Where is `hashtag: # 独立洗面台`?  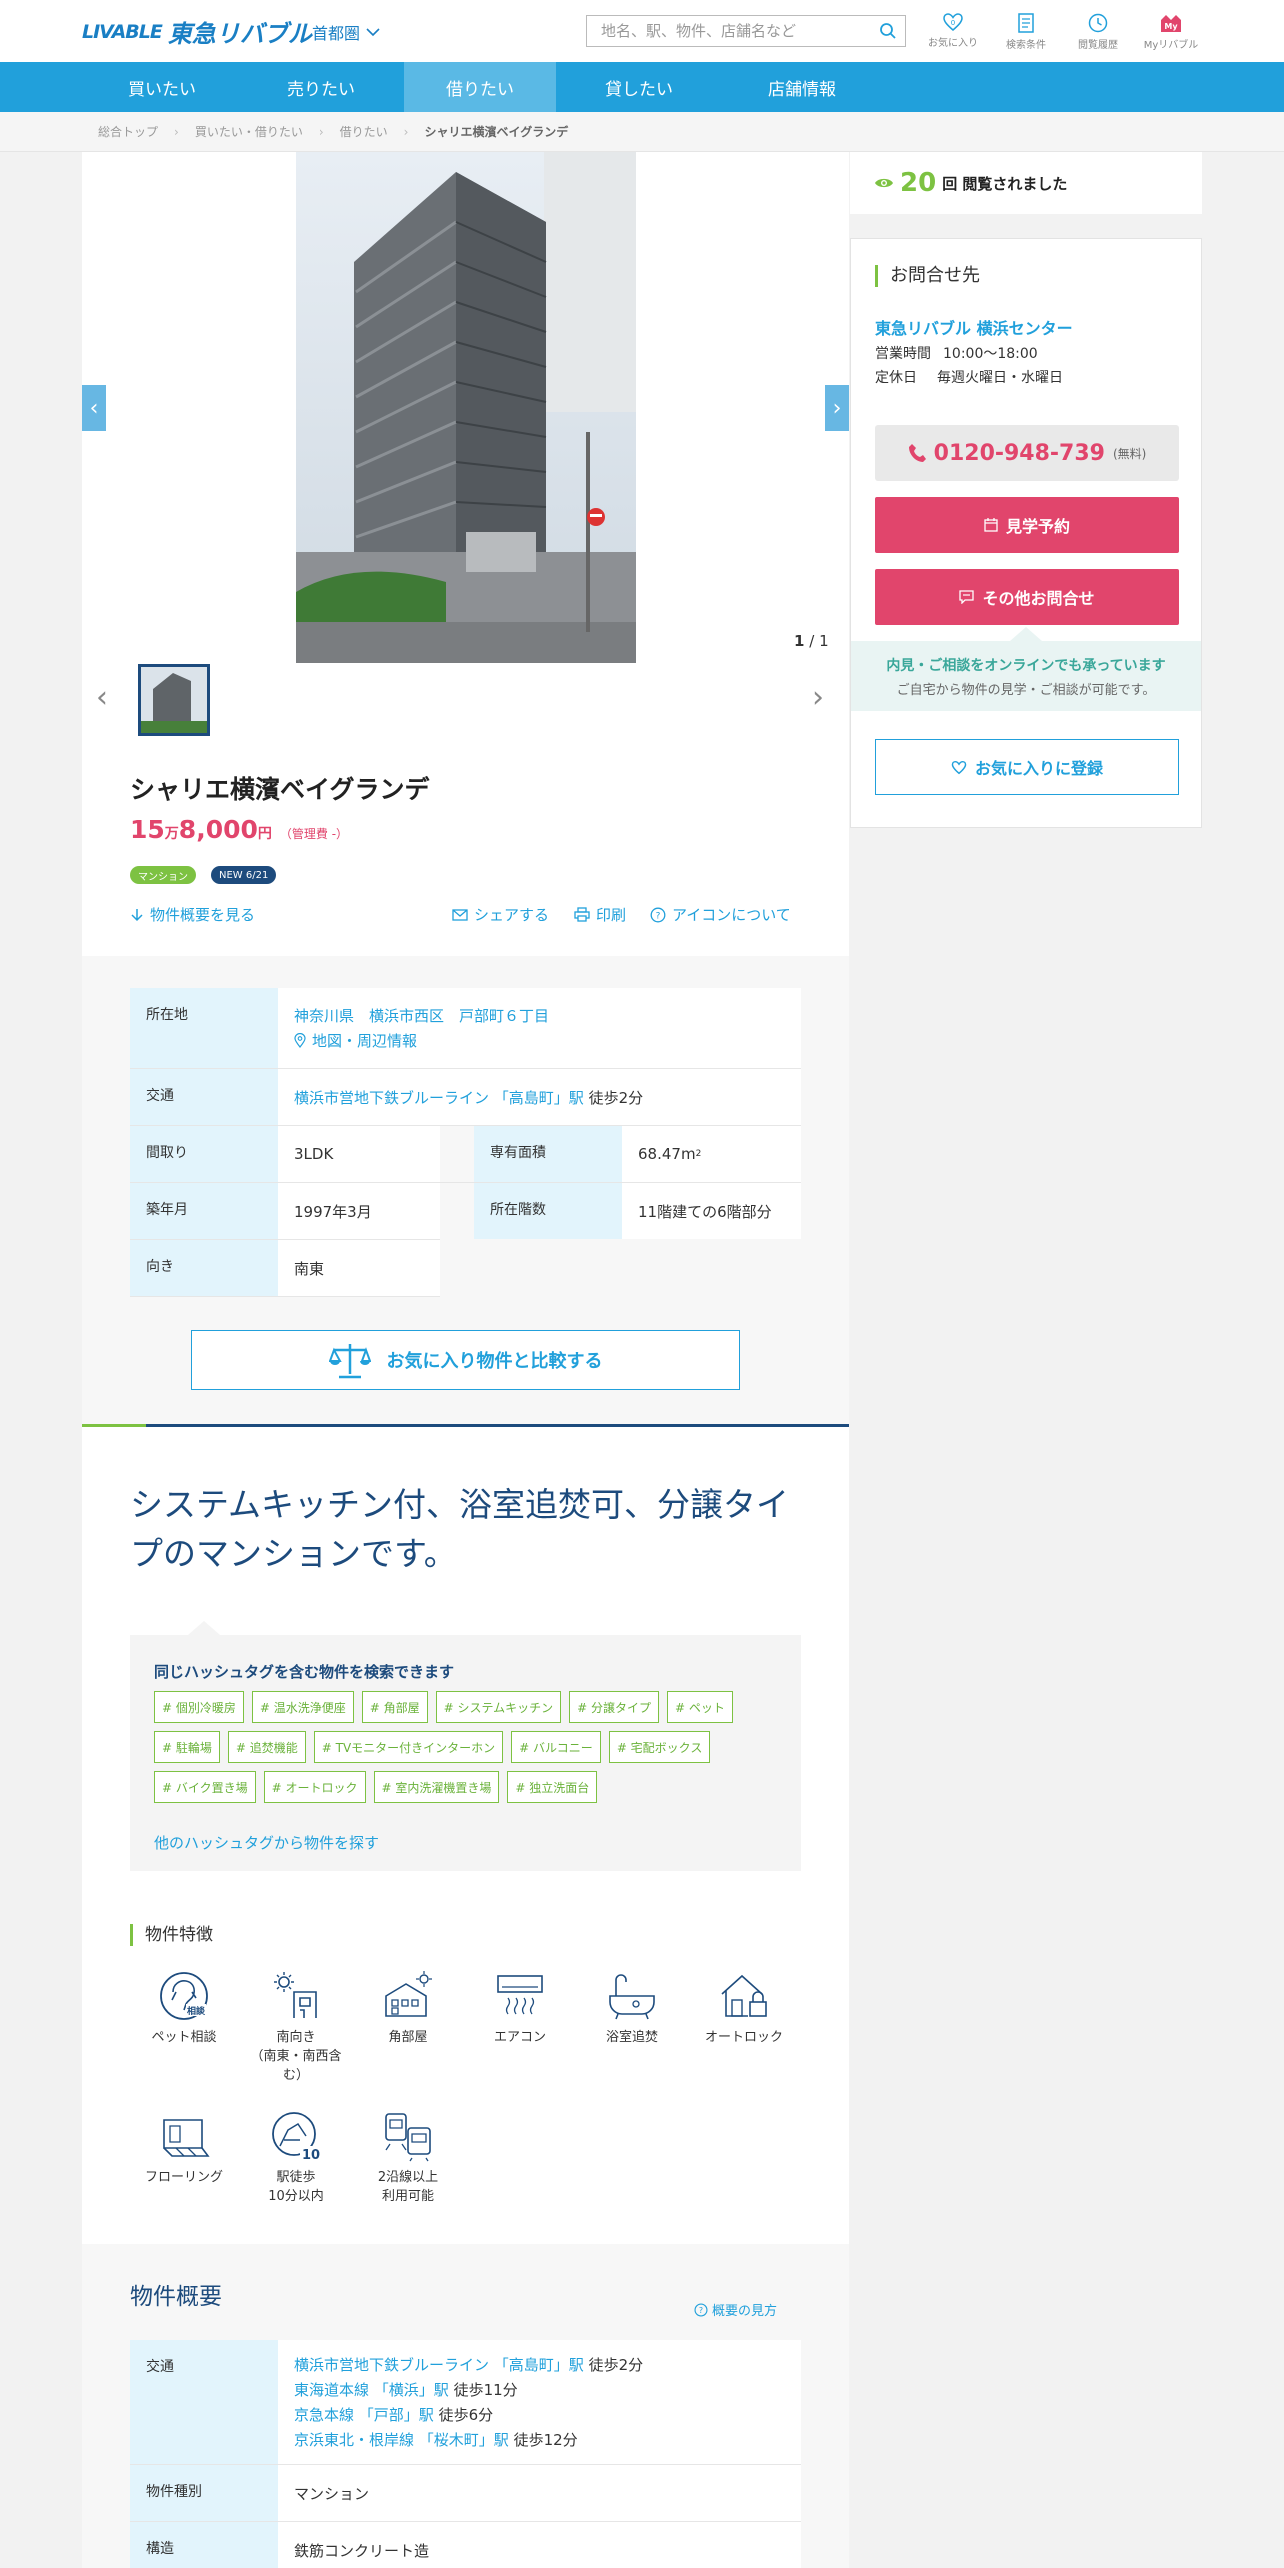
hashtag: # 独立洗面台 is located at coordinates (552, 1787).